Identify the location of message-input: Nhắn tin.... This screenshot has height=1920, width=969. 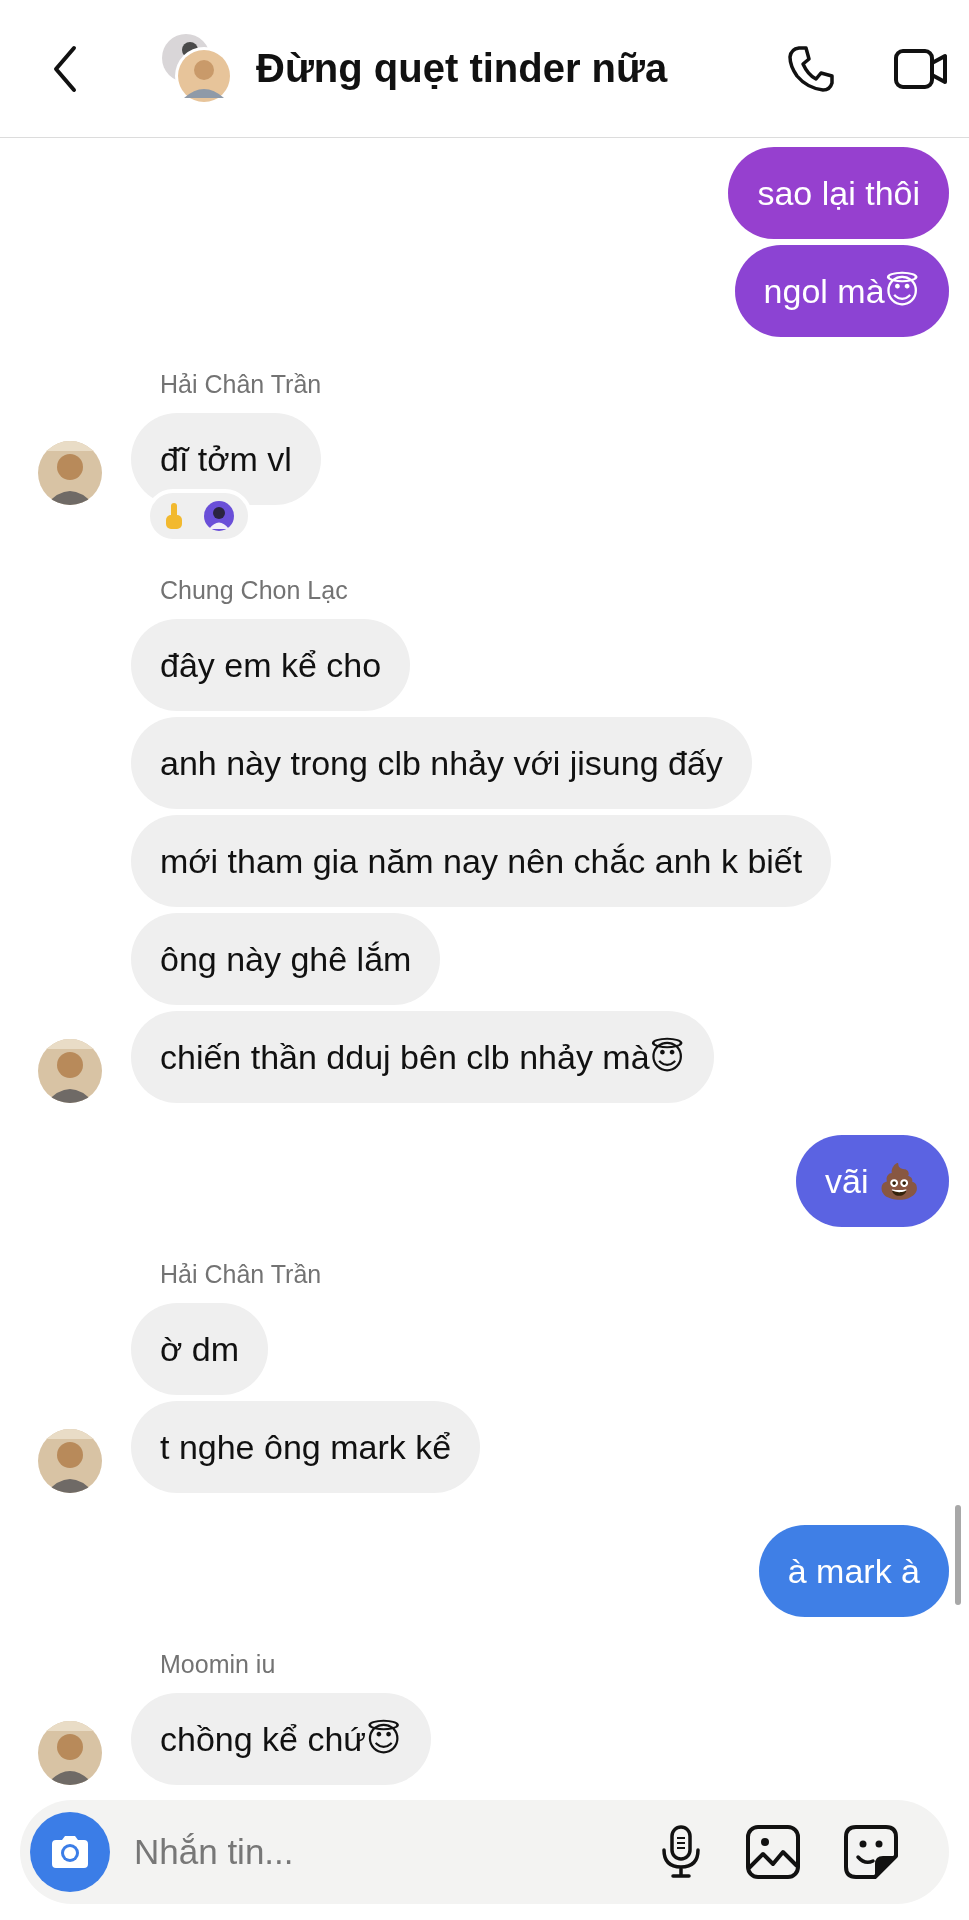
(374, 1852).